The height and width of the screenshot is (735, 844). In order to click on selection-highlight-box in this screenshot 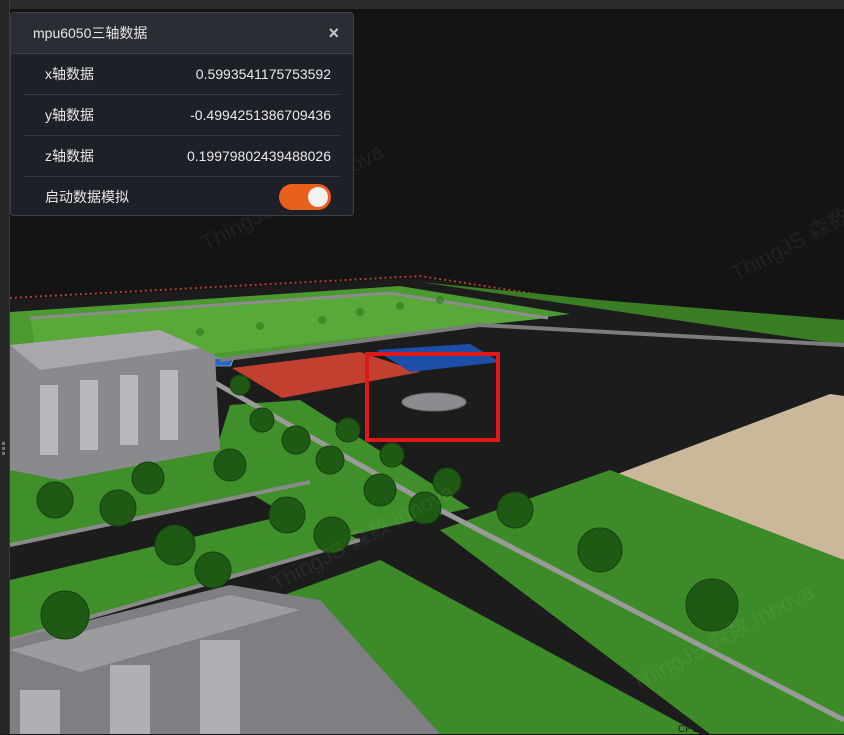, I will do `click(432, 397)`.